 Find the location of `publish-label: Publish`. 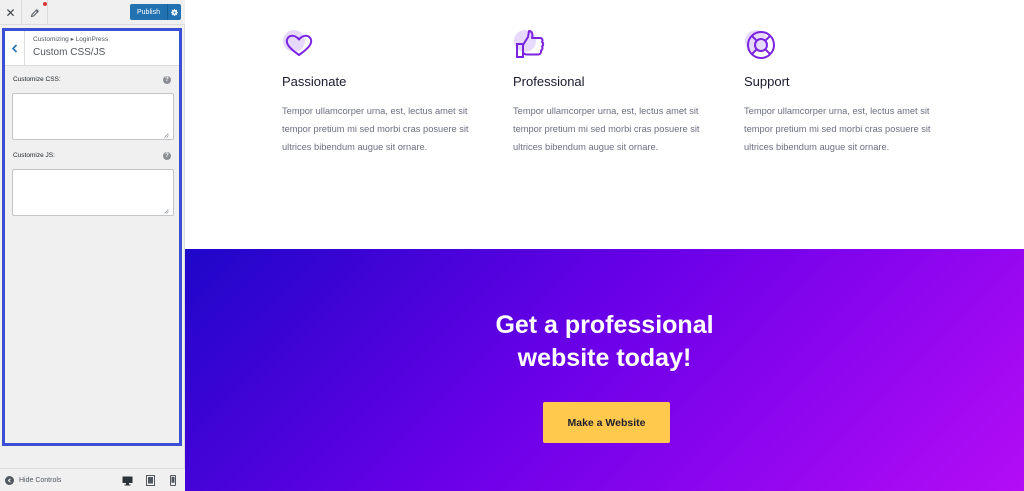

publish-label: Publish is located at coordinates (148, 12).